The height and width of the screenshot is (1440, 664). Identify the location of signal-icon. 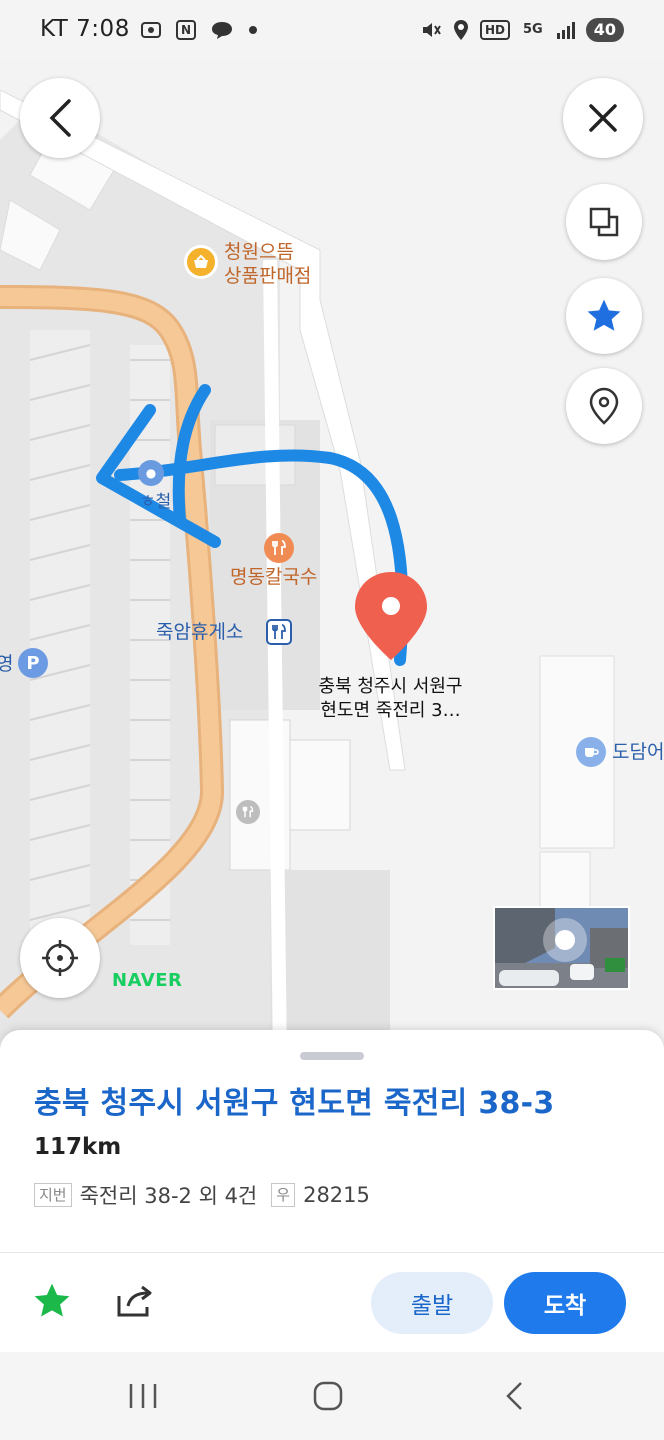
(565, 30).